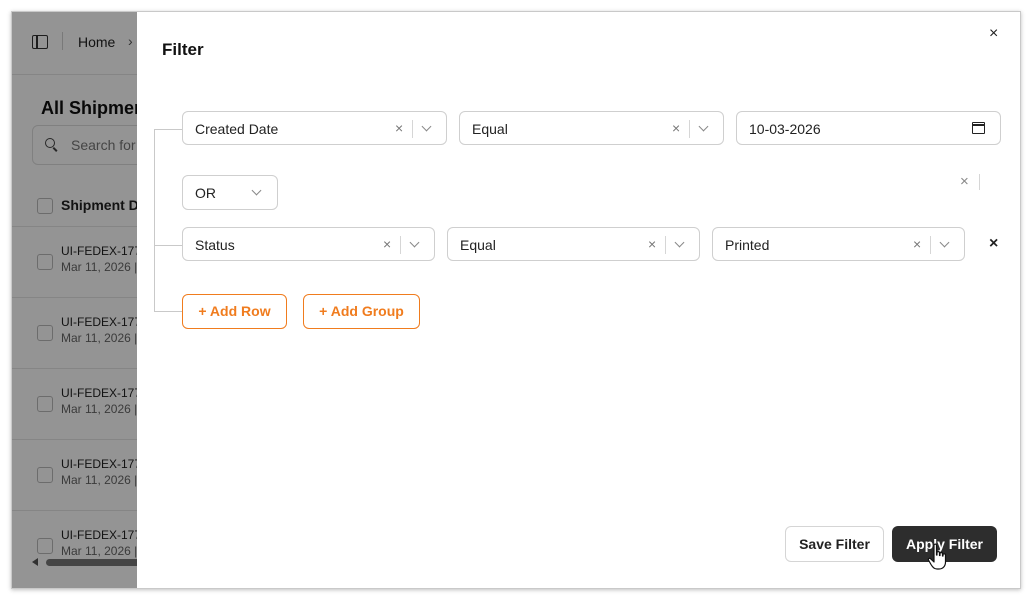 Image resolution: width=1031 pixels, height=603 pixels. I want to click on condition-1-field-select: Created Date ×, so click(314, 128).